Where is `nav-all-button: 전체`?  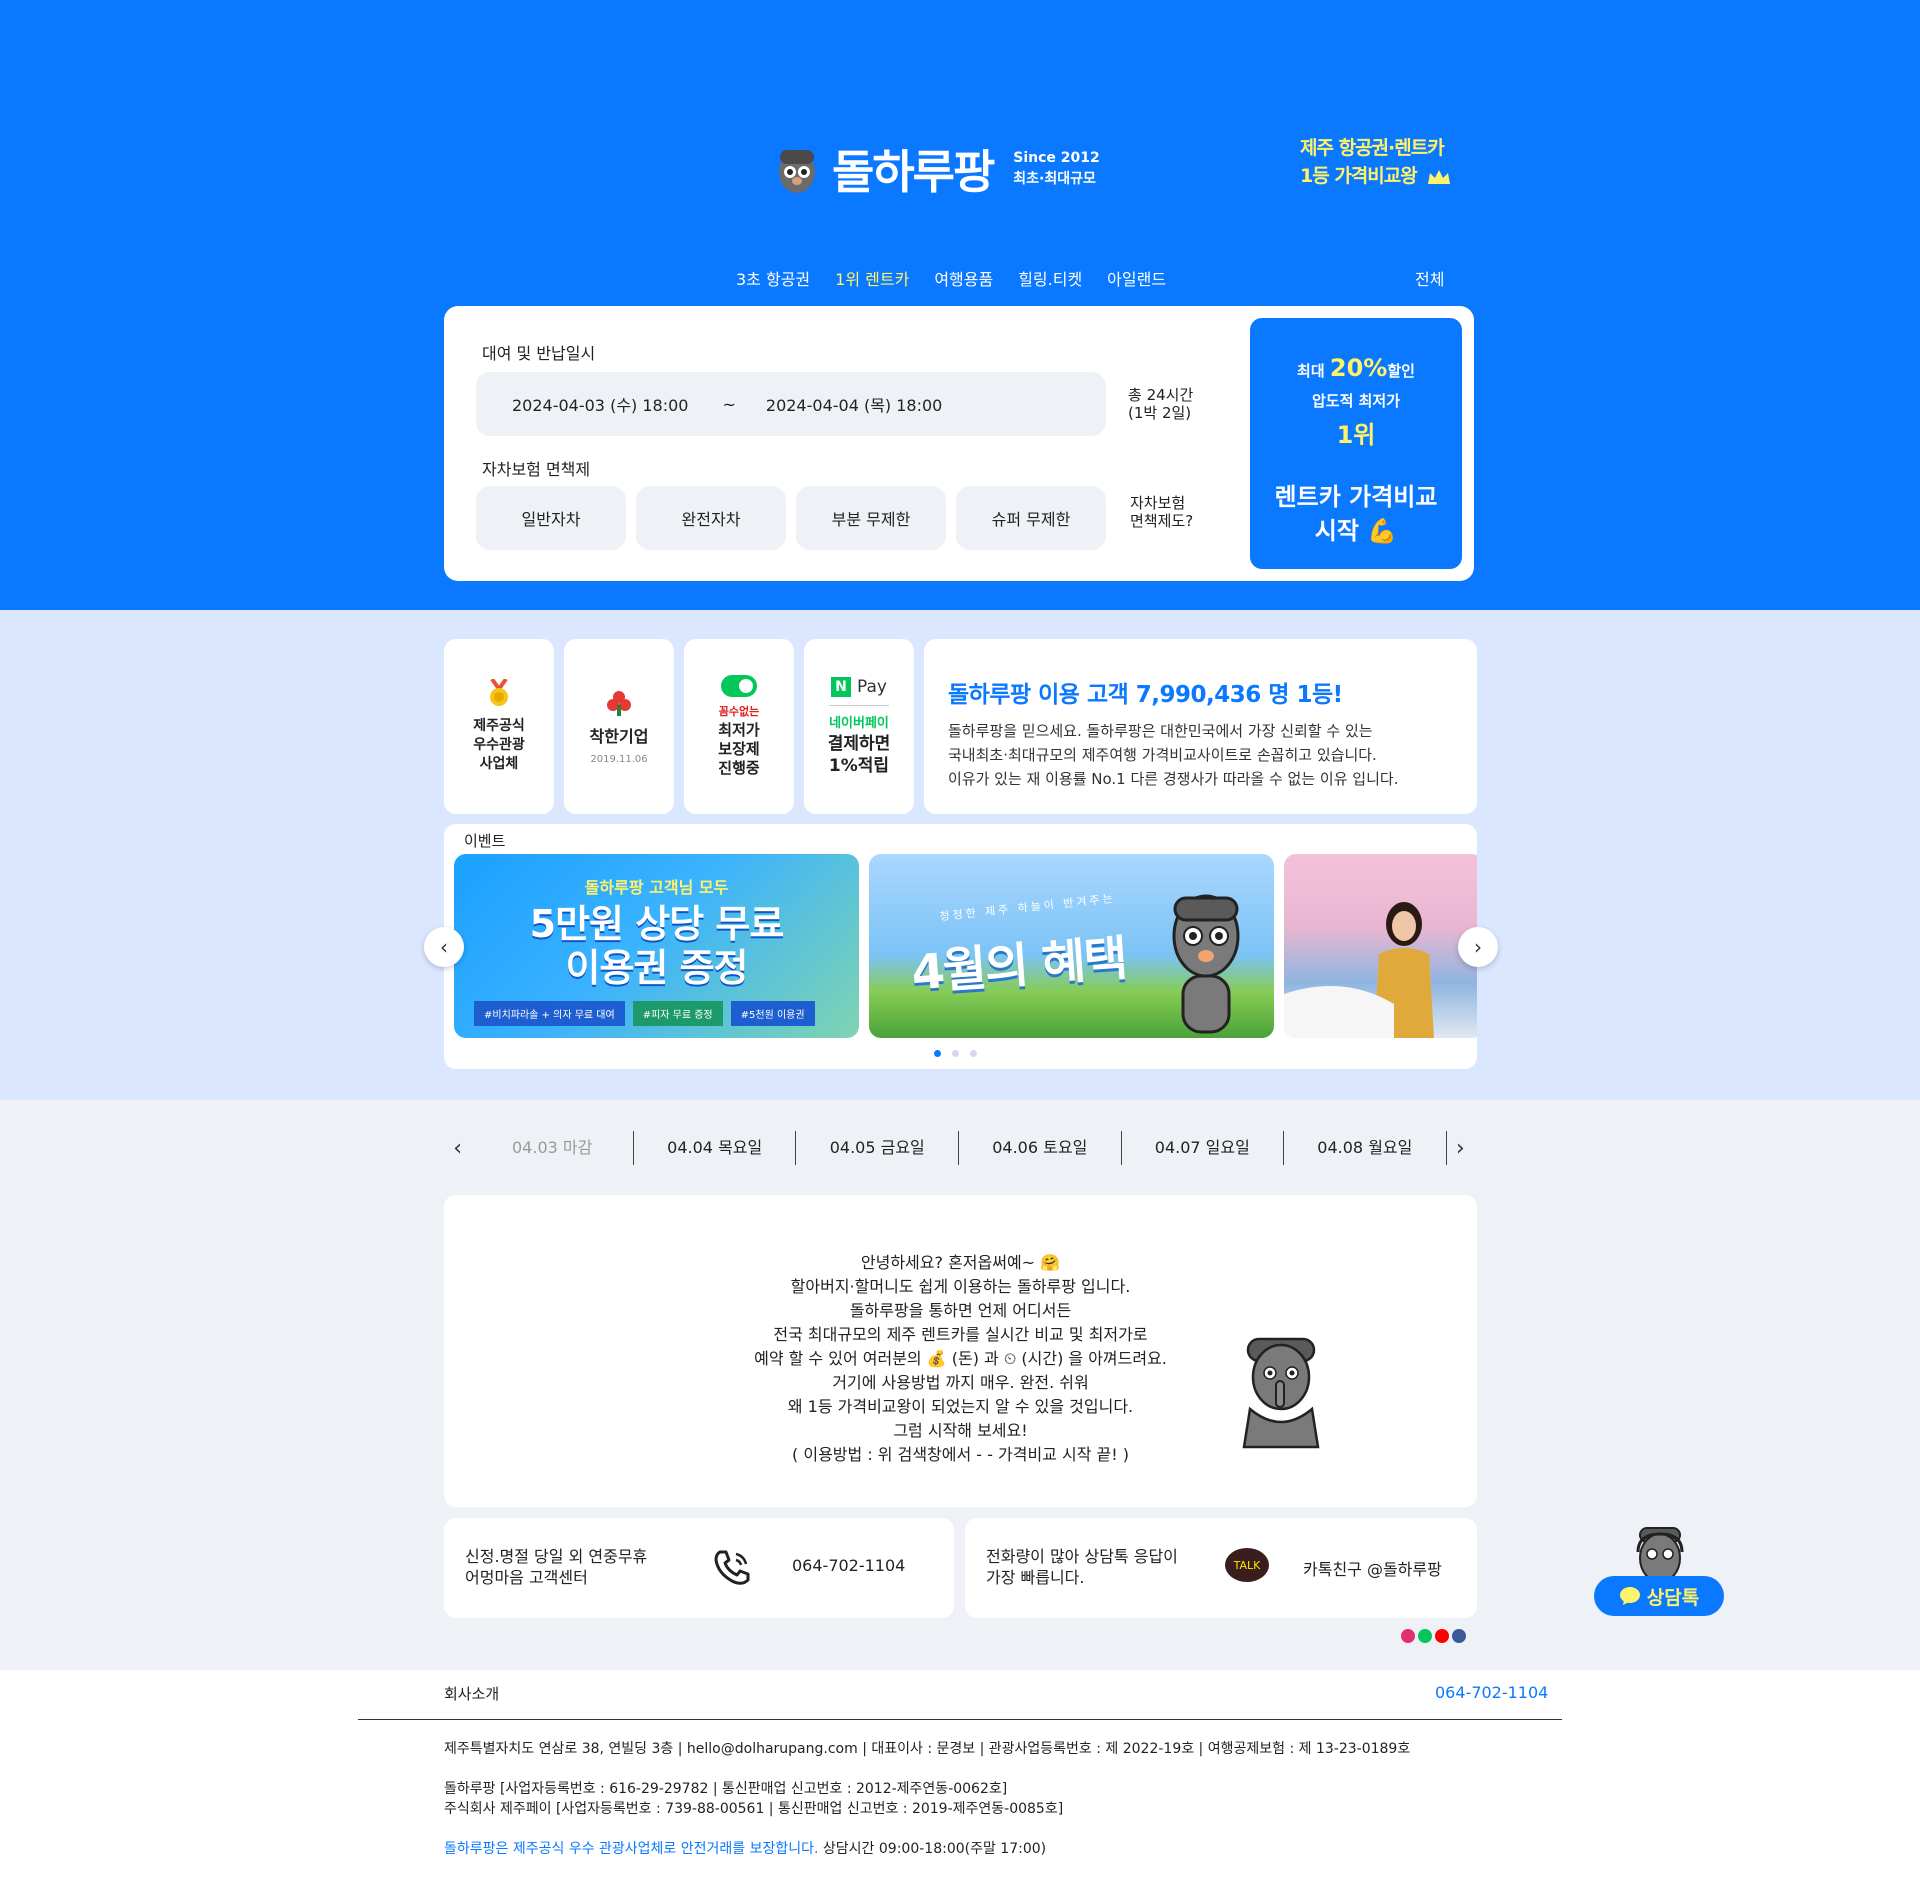
nav-all-button: 전체 is located at coordinates (1429, 278).